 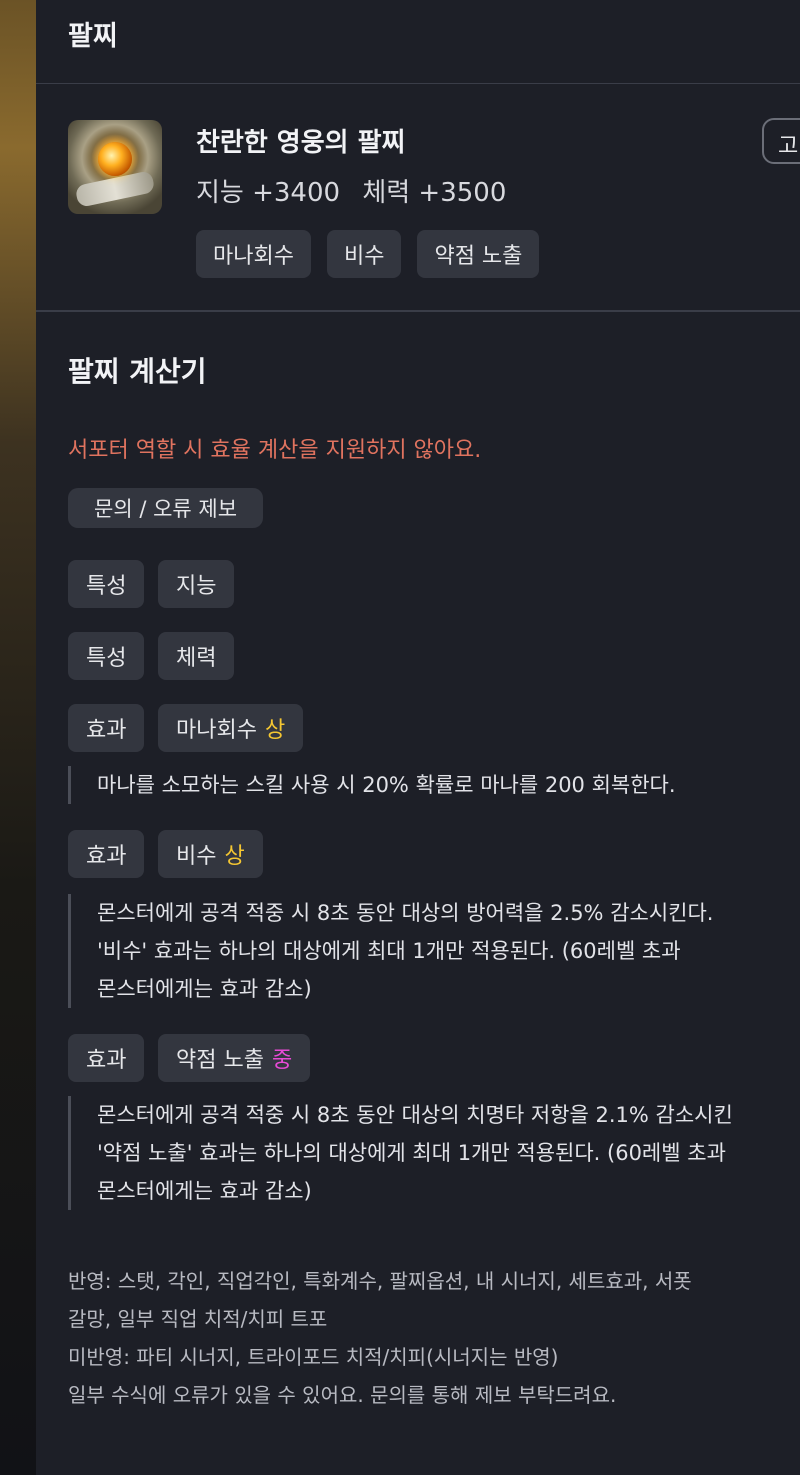 I want to click on effect-name: 약점 노출, so click(x=220, y=1060).